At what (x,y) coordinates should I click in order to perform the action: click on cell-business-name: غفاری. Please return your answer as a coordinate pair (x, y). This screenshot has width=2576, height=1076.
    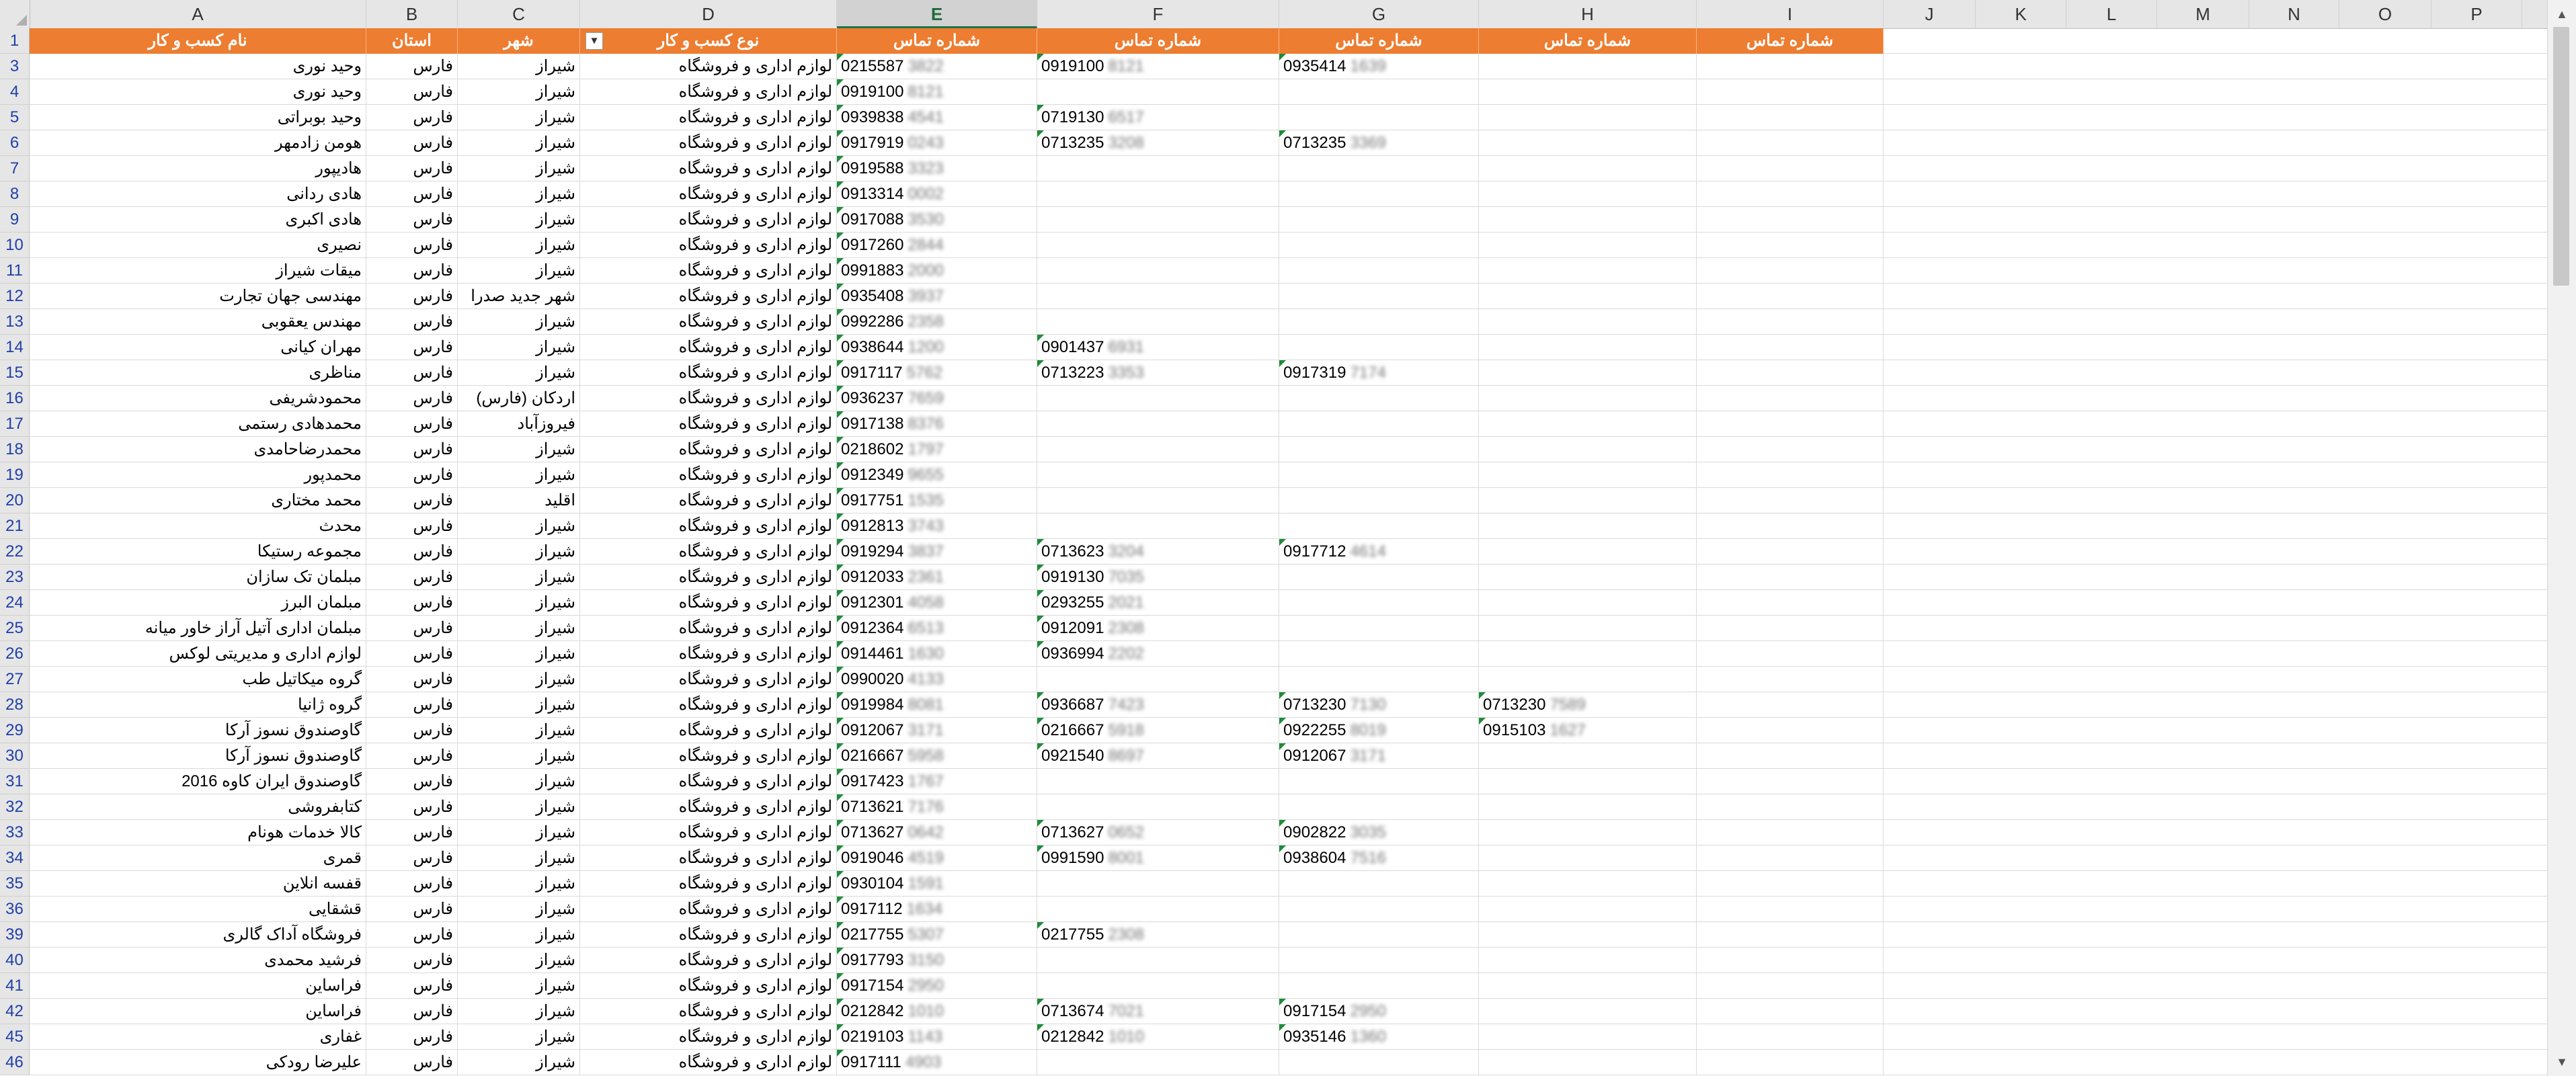
    Looking at the image, I should click on (198, 1037).